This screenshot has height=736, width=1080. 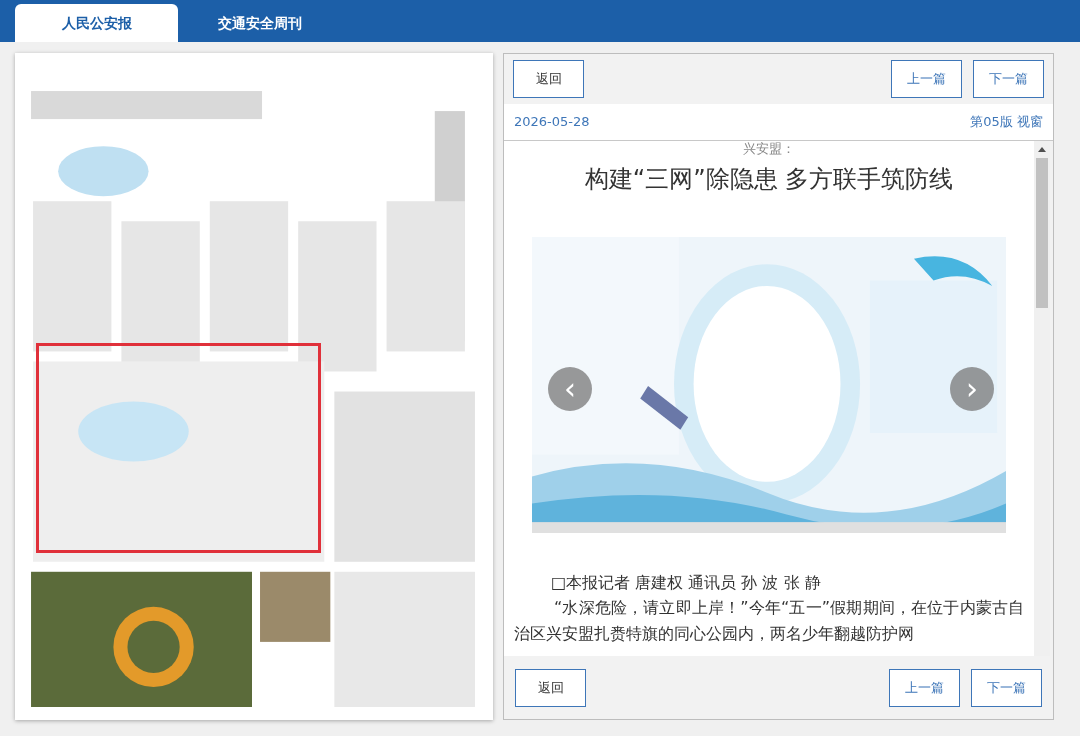 I want to click on scrollbar-thumb, so click(x=1042, y=233).